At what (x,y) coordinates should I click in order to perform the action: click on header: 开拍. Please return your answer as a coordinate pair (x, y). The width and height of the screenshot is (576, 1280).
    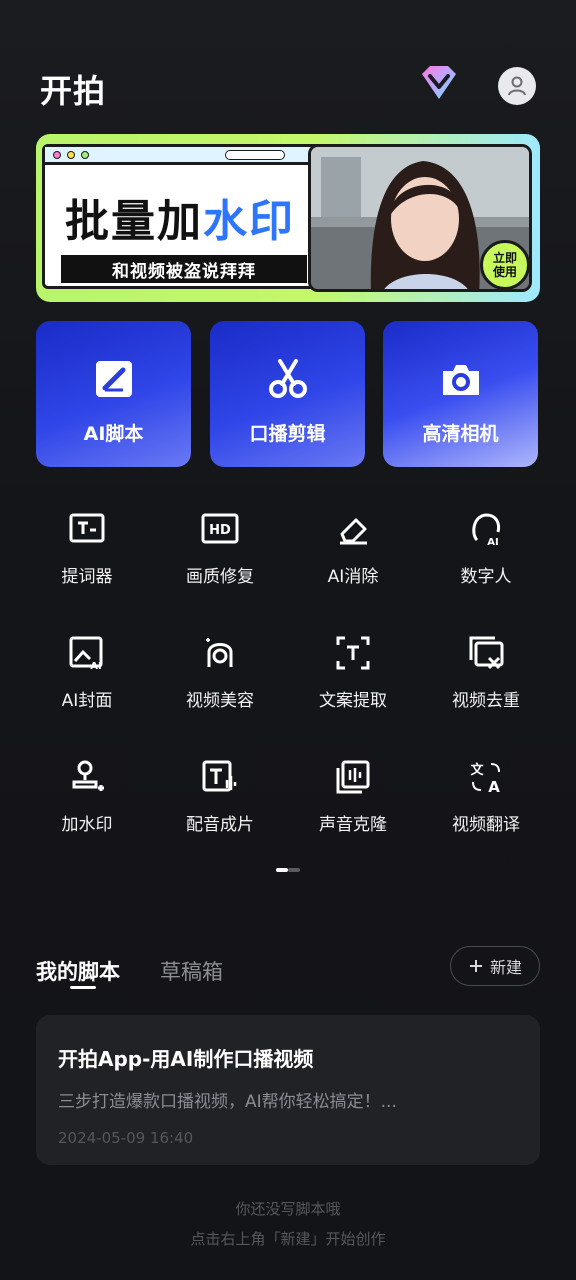
    Looking at the image, I should click on (288, 65).